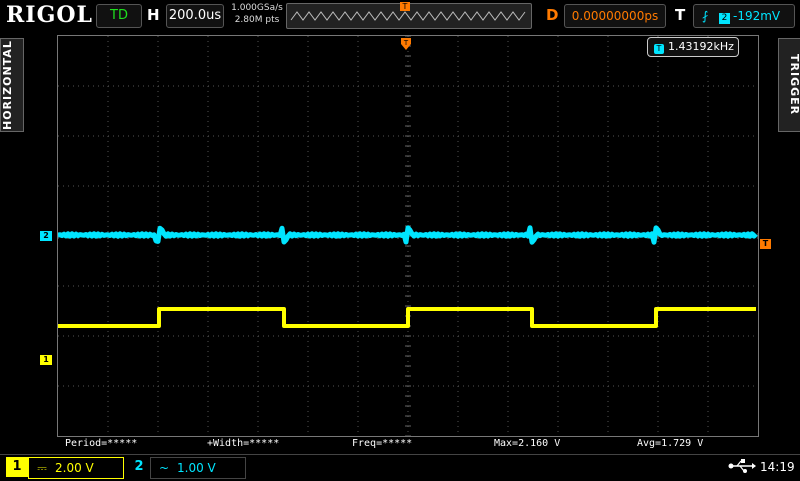 The image size is (800, 481). I want to click on measurement-freq: Freq=*****, so click(382, 443).